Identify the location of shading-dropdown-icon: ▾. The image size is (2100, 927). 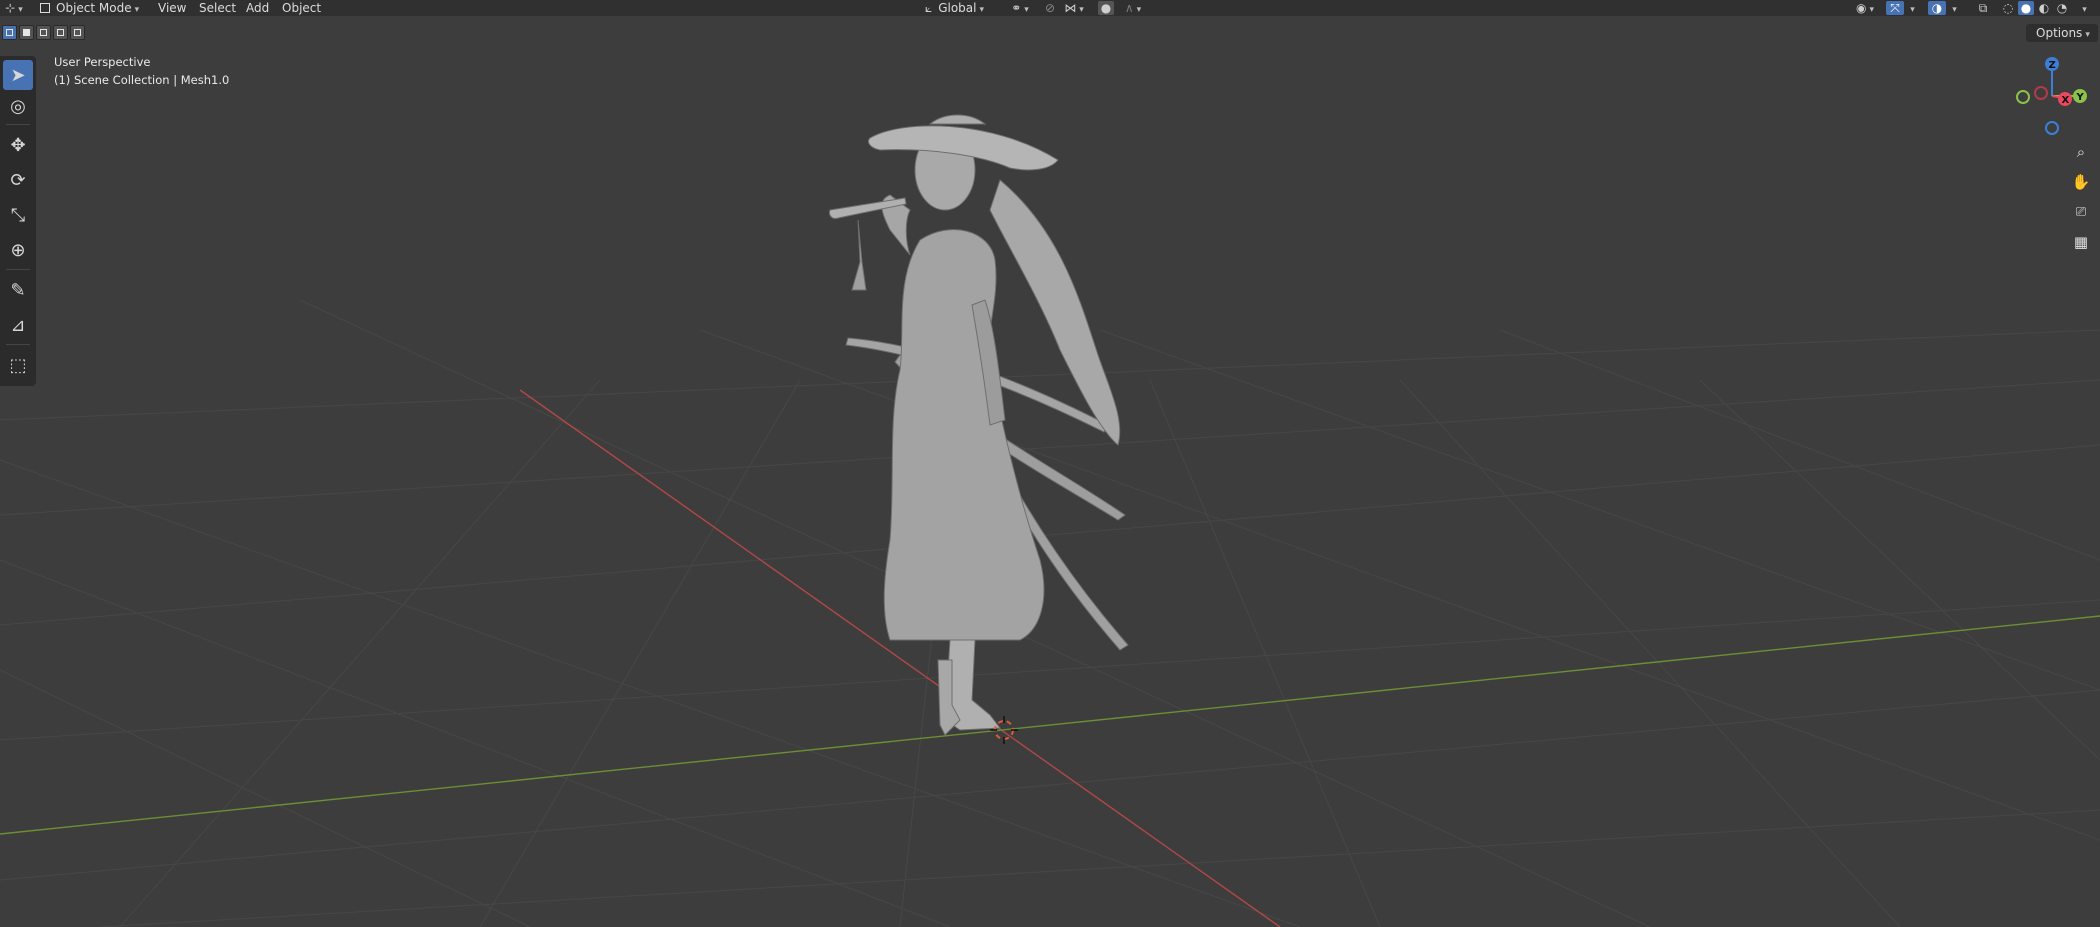
(2083, 8).